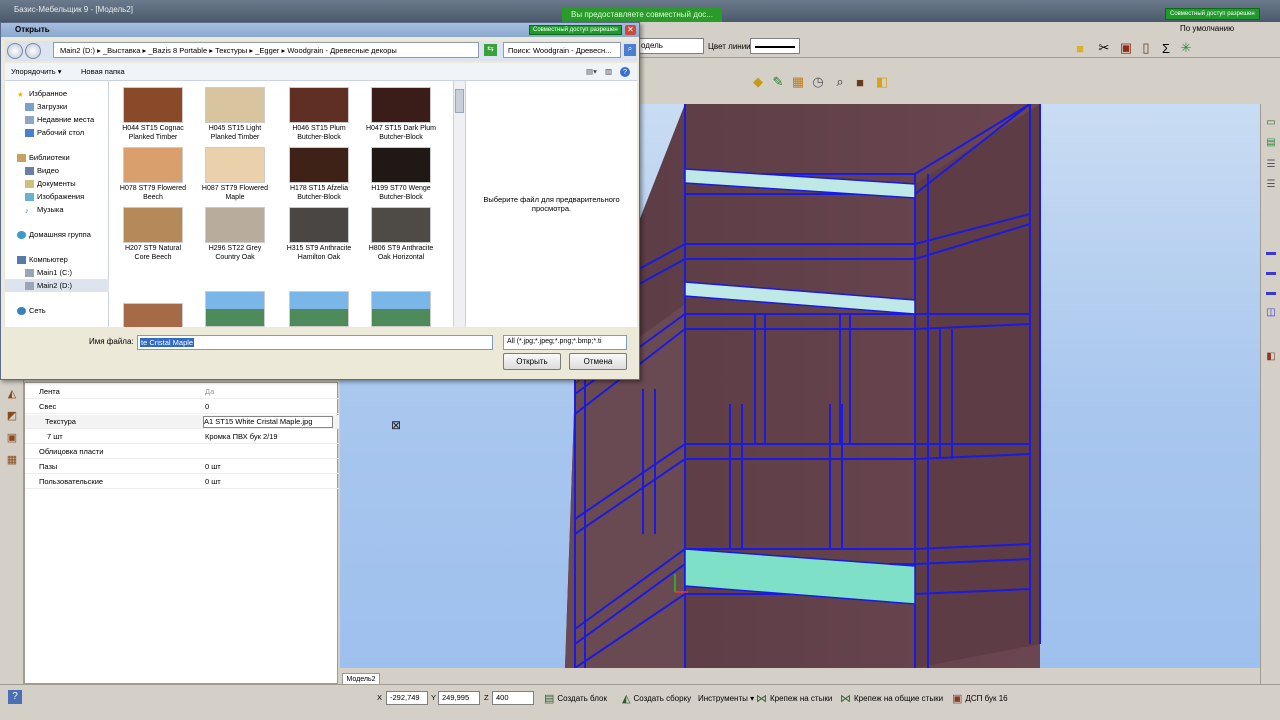 This screenshot has height=720, width=1280. Describe the element at coordinates (591, 71) in the screenshot. I see `view-icon: ▤▾` at that location.